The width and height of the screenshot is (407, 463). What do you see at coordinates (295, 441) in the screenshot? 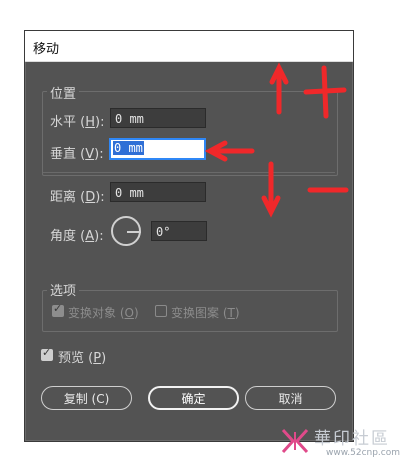
I see `watermark-logo-icon` at bounding box center [295, 441].